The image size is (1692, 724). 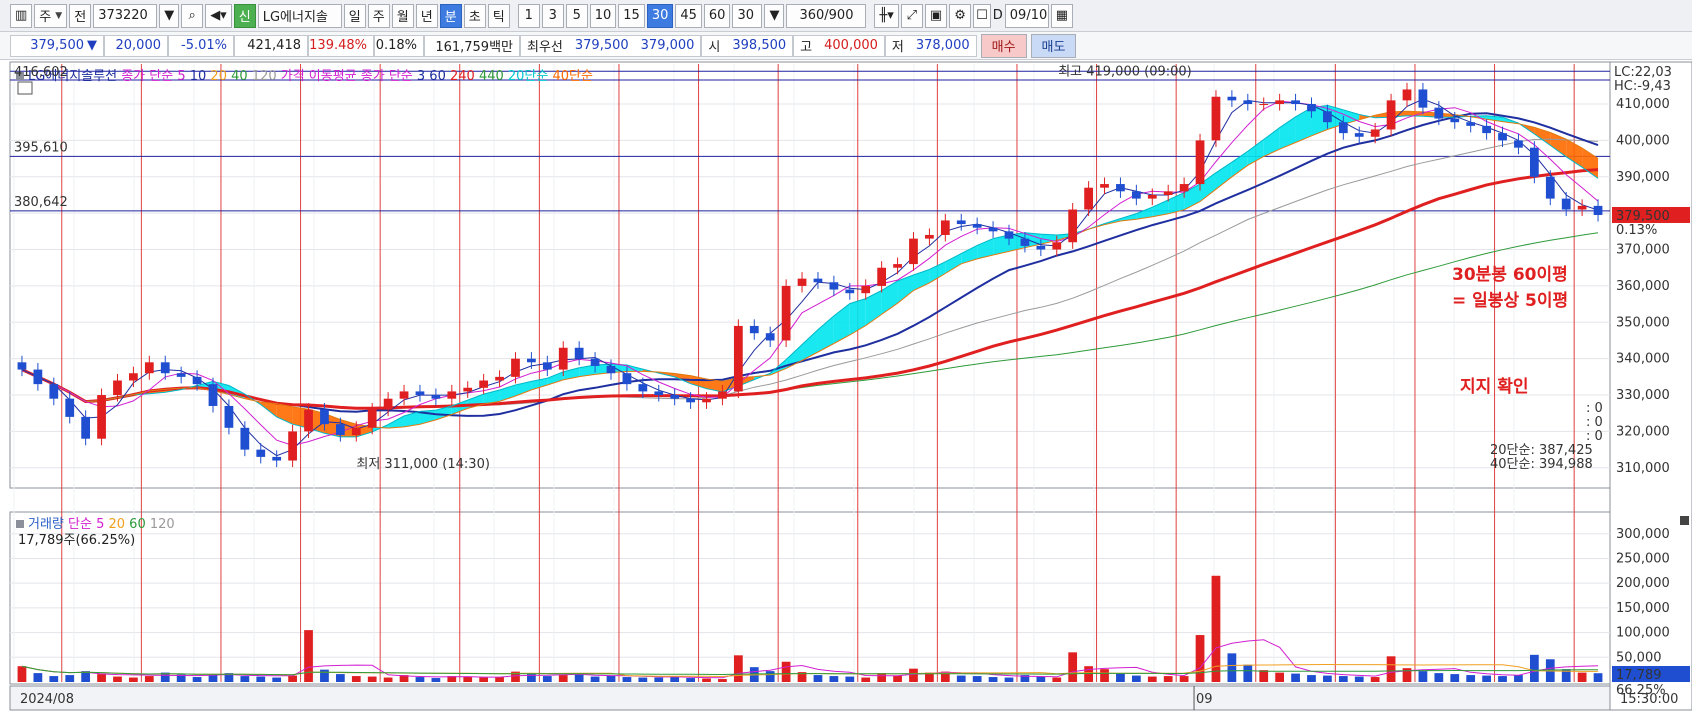 I want to click on code-input: 373220, so click(x=125, y=15).